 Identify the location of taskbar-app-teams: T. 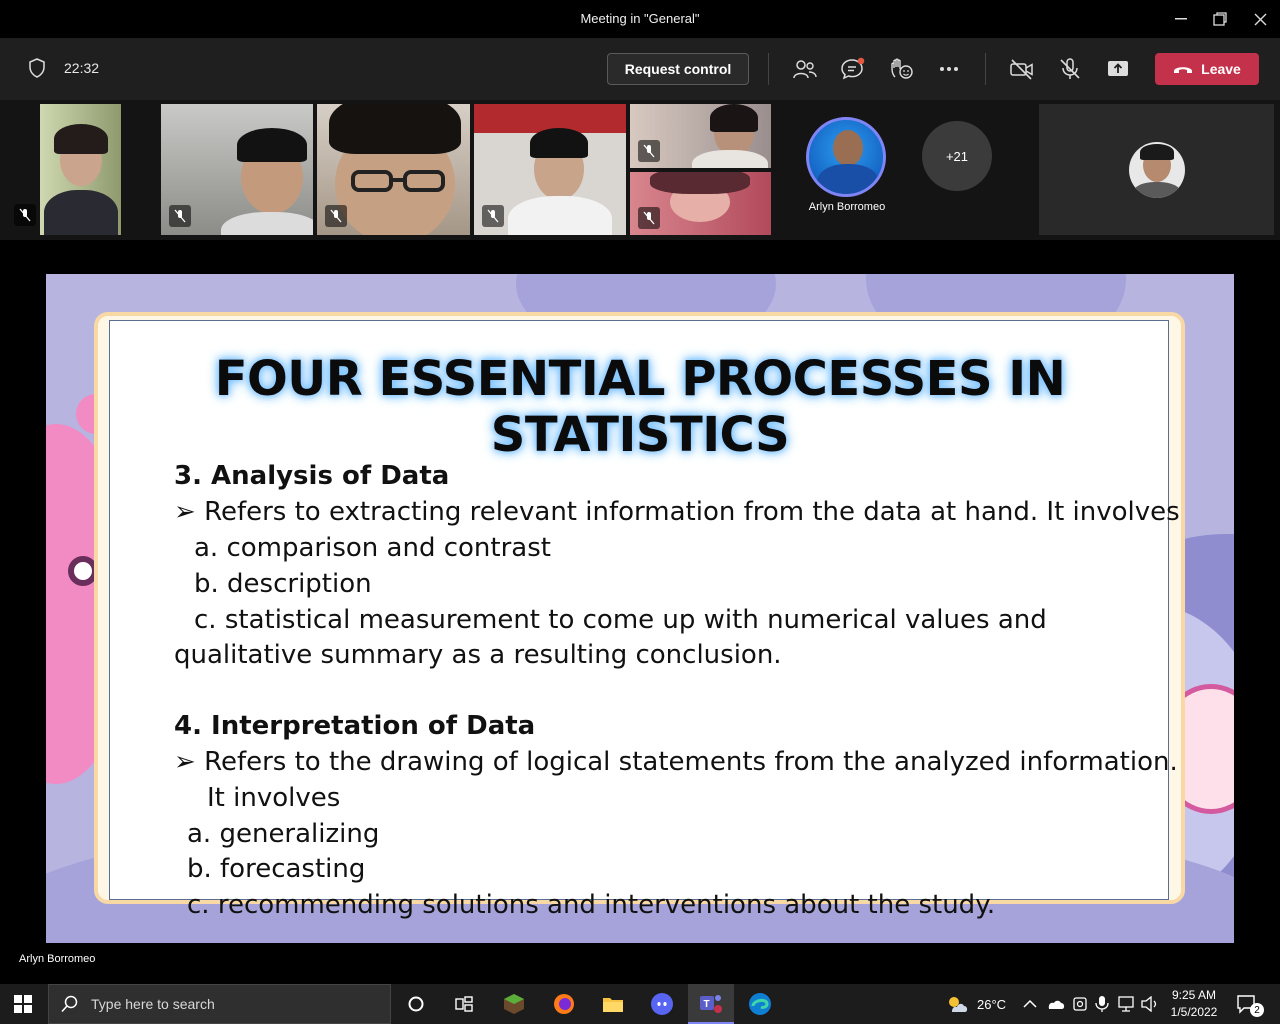
(711, 1004).